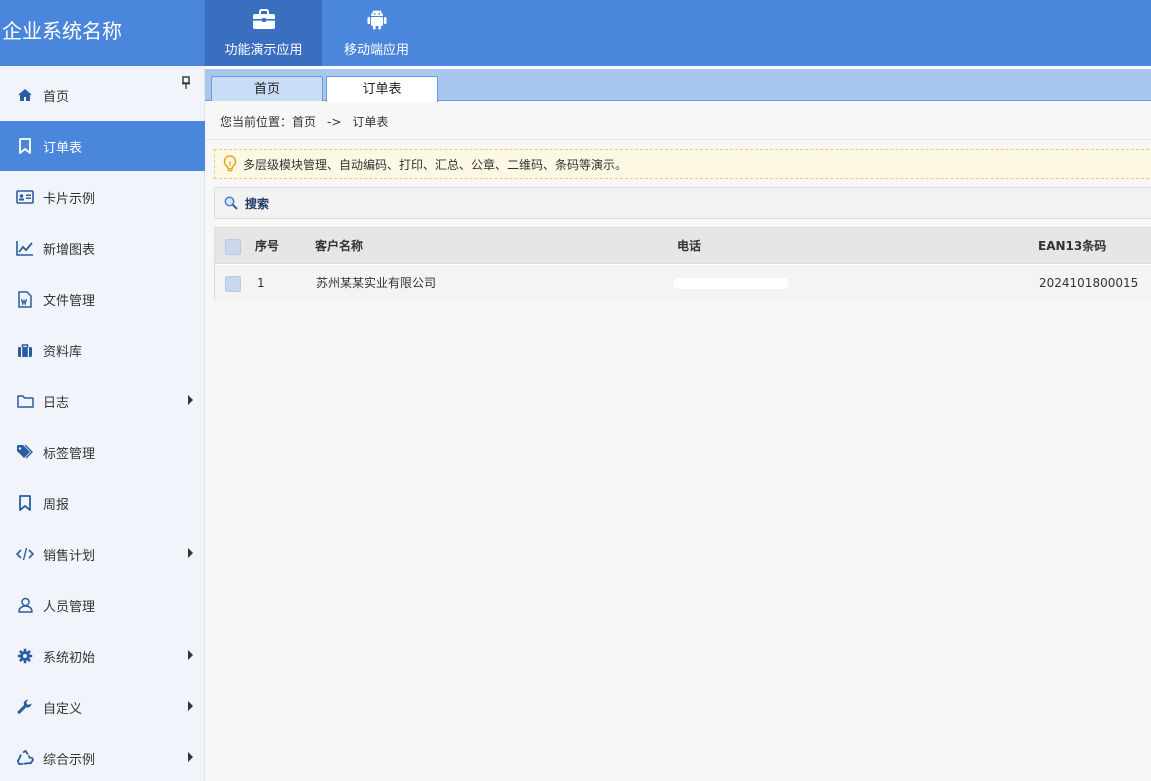  What do you see at coordinates (63, 148) in the screenshot?
I see `sidebar-item-label: 订单表` at bounding box center [63, 148].